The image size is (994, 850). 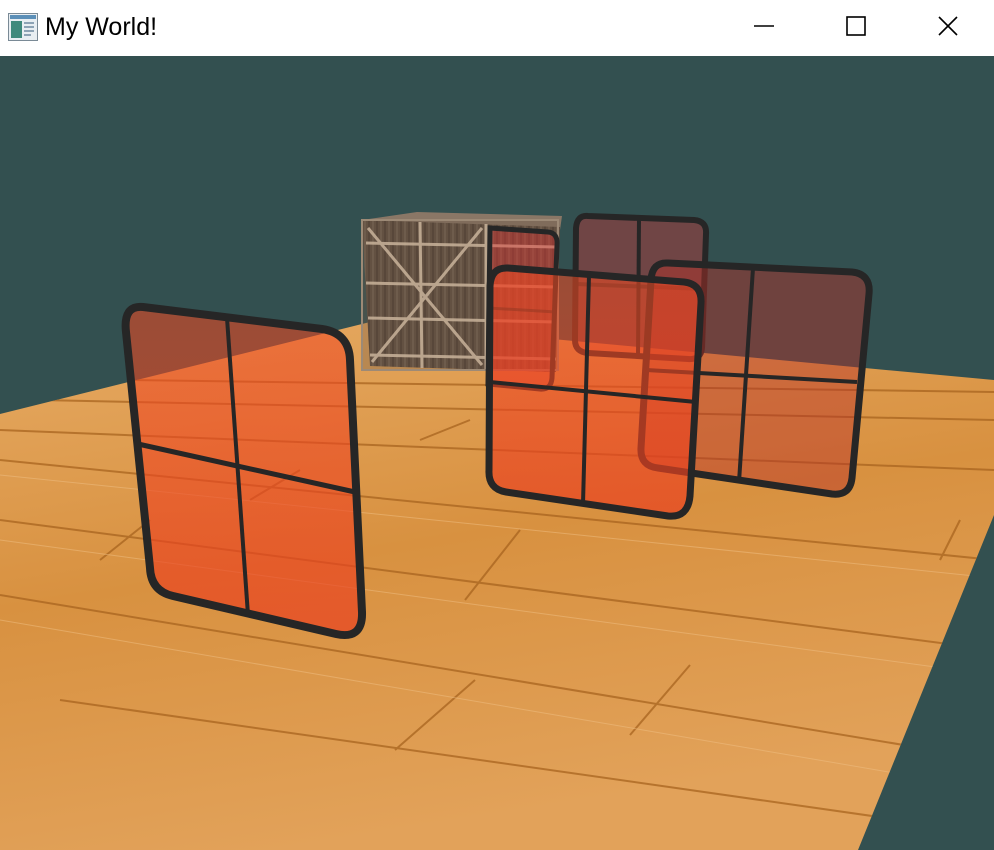 I want to click on maximize-icon, so click(x=856, y=28).